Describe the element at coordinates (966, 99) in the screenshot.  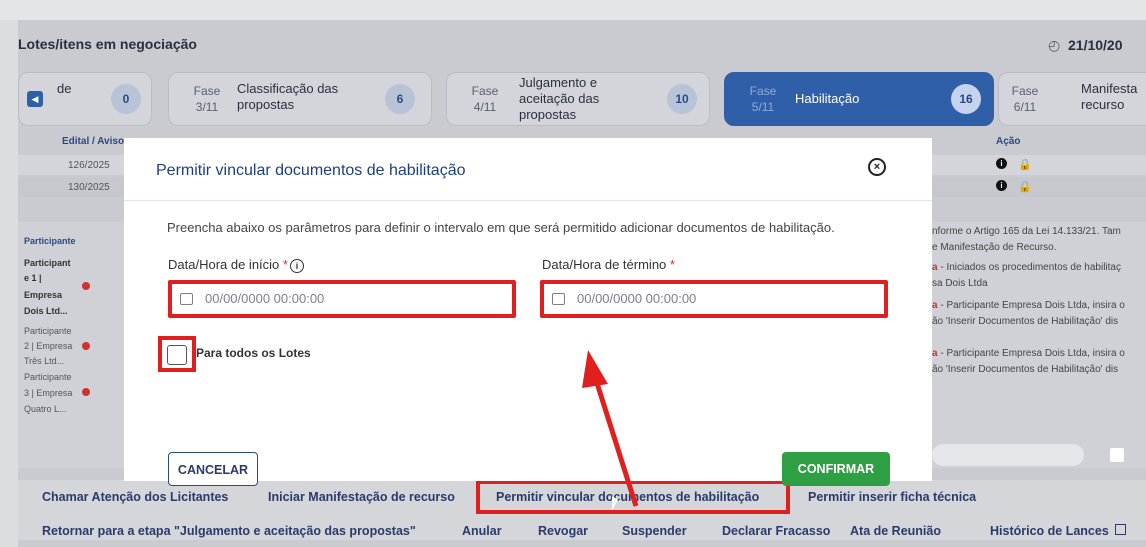
I see `phase-count: 16` at that location.